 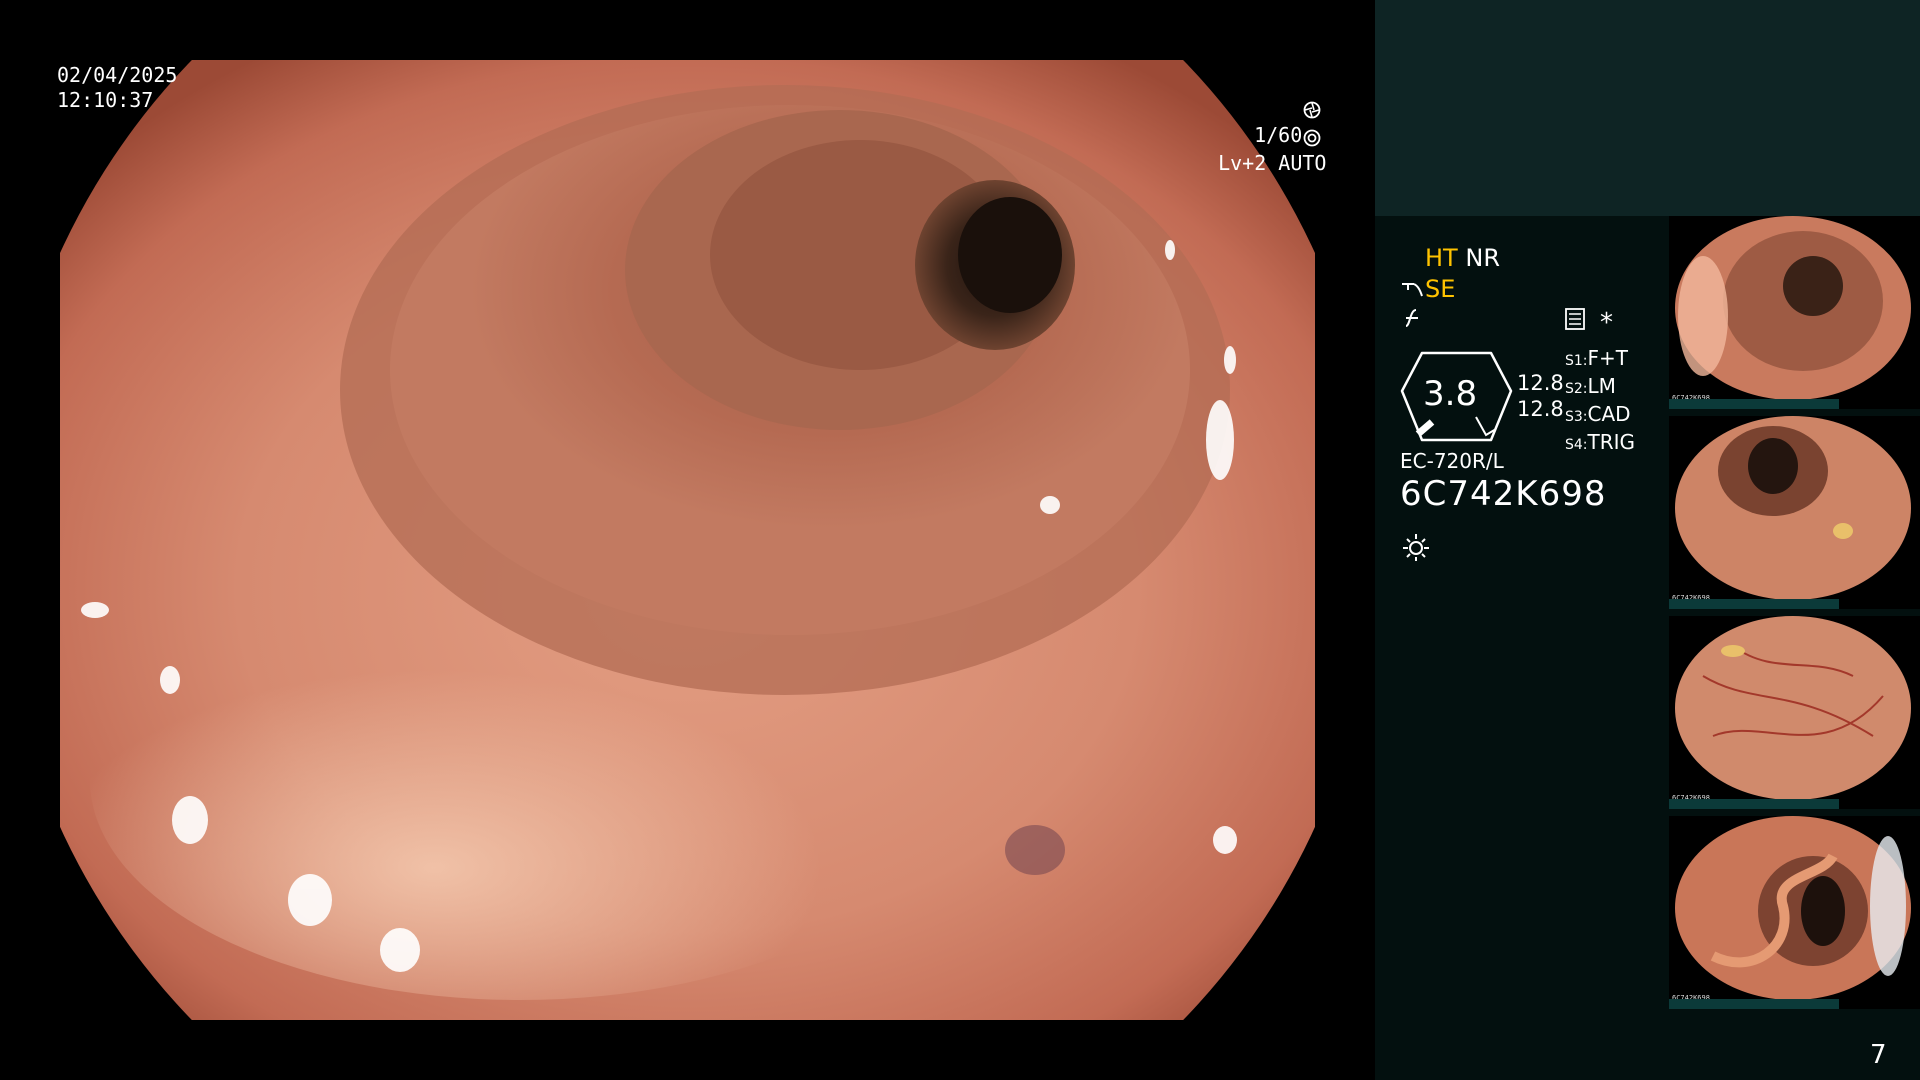 What do you see at coordinates (117, 75) in the screenshot?
I see `date-text: 02/04/2025` at bounding box center [117, 75].